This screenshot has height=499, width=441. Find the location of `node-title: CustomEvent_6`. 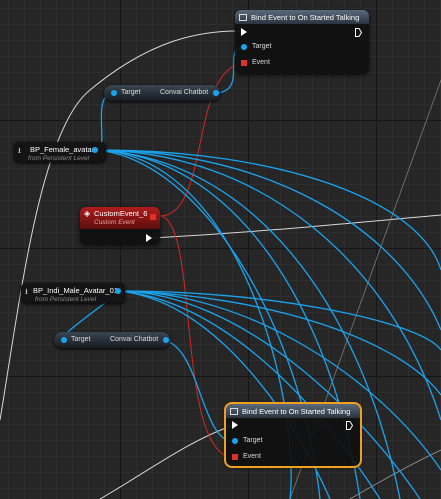

node-title: CustomEvent_6 is located at coordinates (121, 213).